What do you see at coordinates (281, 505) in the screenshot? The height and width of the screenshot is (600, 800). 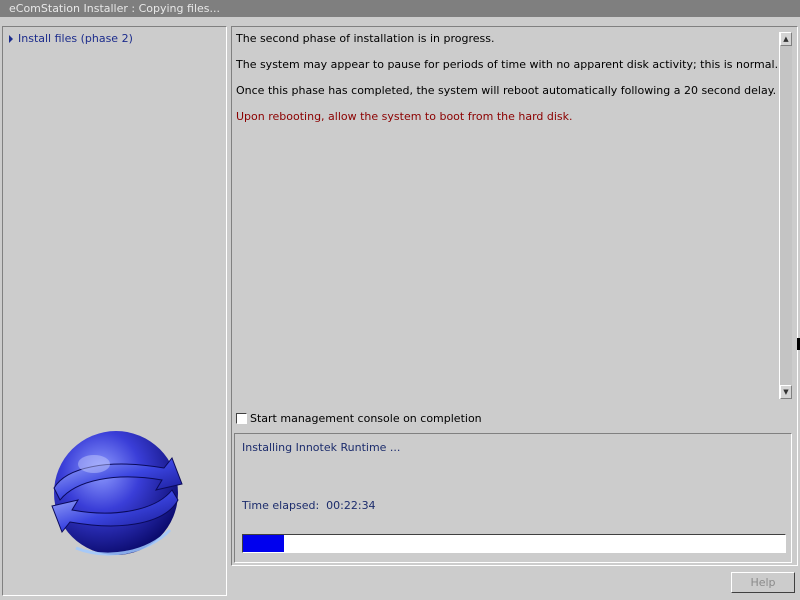 I see `time-elapsed-label: Time elapsed:` at bounding box center [281, 505].